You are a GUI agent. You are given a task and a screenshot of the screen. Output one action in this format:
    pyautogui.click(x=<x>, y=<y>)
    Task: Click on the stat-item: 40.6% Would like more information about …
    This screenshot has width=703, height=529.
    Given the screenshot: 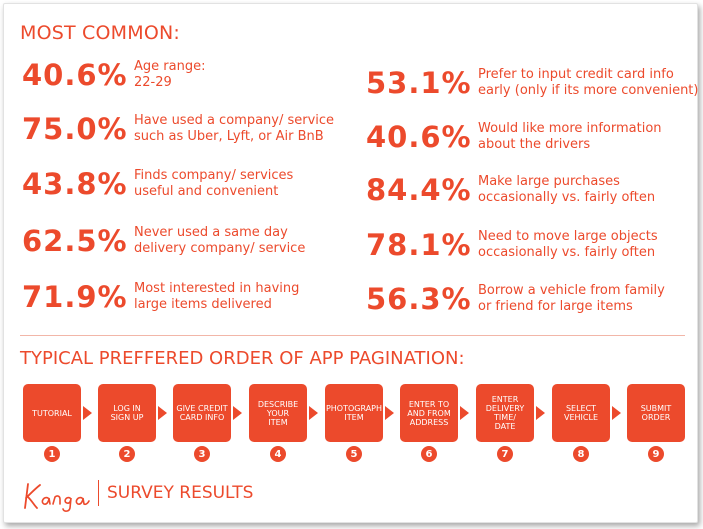 What is the action you would take?
    pyautogui.click(x=514, y=137)
    